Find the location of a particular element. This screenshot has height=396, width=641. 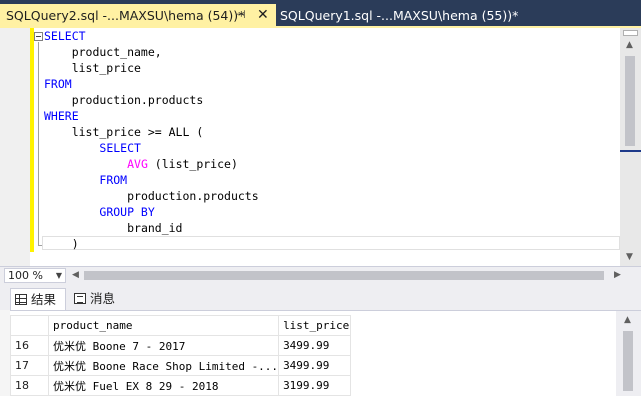

scroll-left-icon: ◀ is located at coordinates (75, 275).